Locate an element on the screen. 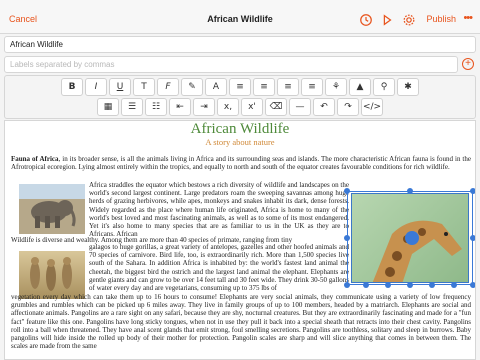 The height and width of the screenshot is (360, 480). align-center-button: ≡ is located at coordinates (264, 87).